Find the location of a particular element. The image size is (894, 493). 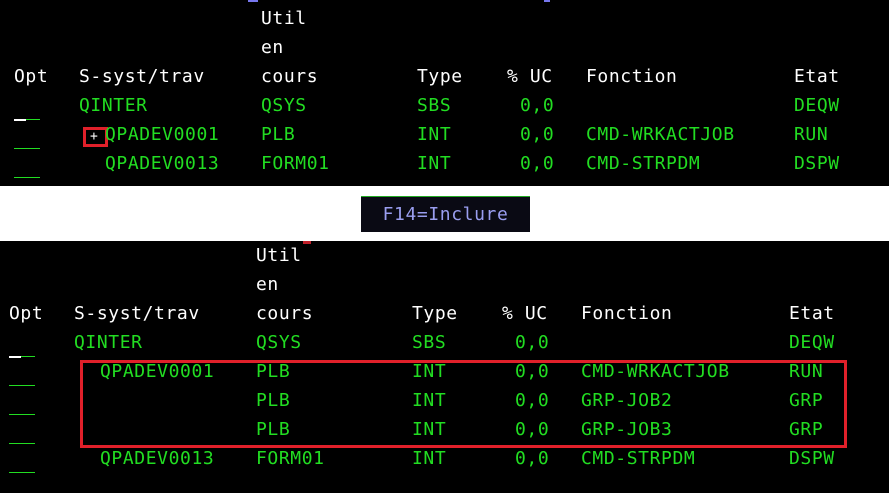

job-function: CMD-WRKACTJOB is located at coordinates (660, 134).